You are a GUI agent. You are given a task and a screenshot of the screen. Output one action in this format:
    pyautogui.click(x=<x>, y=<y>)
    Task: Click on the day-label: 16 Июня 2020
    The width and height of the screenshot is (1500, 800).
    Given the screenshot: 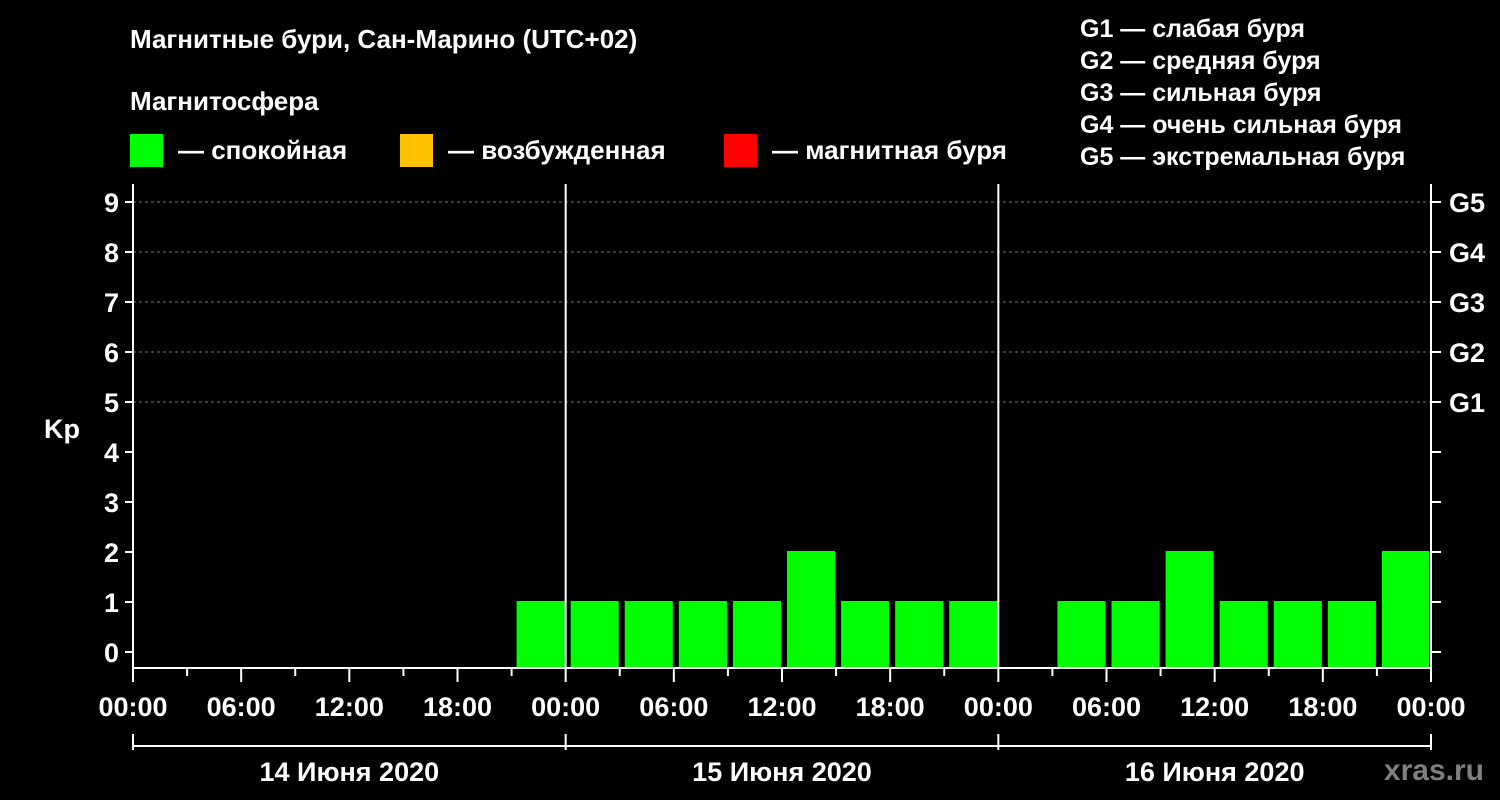 What is the action you would take?
    pyautogui.click(x=1215, y=772)
    